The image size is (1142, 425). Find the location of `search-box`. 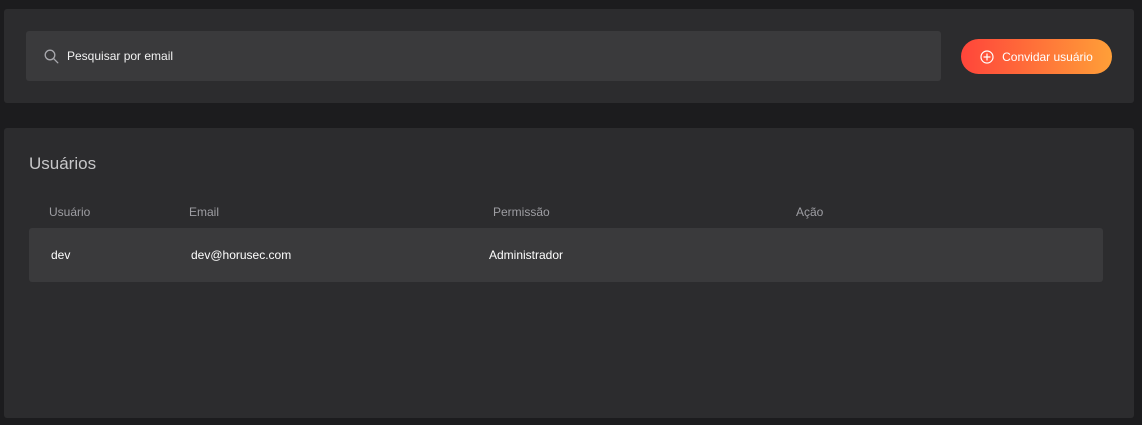

search-box is located at coordinates (483, 56).